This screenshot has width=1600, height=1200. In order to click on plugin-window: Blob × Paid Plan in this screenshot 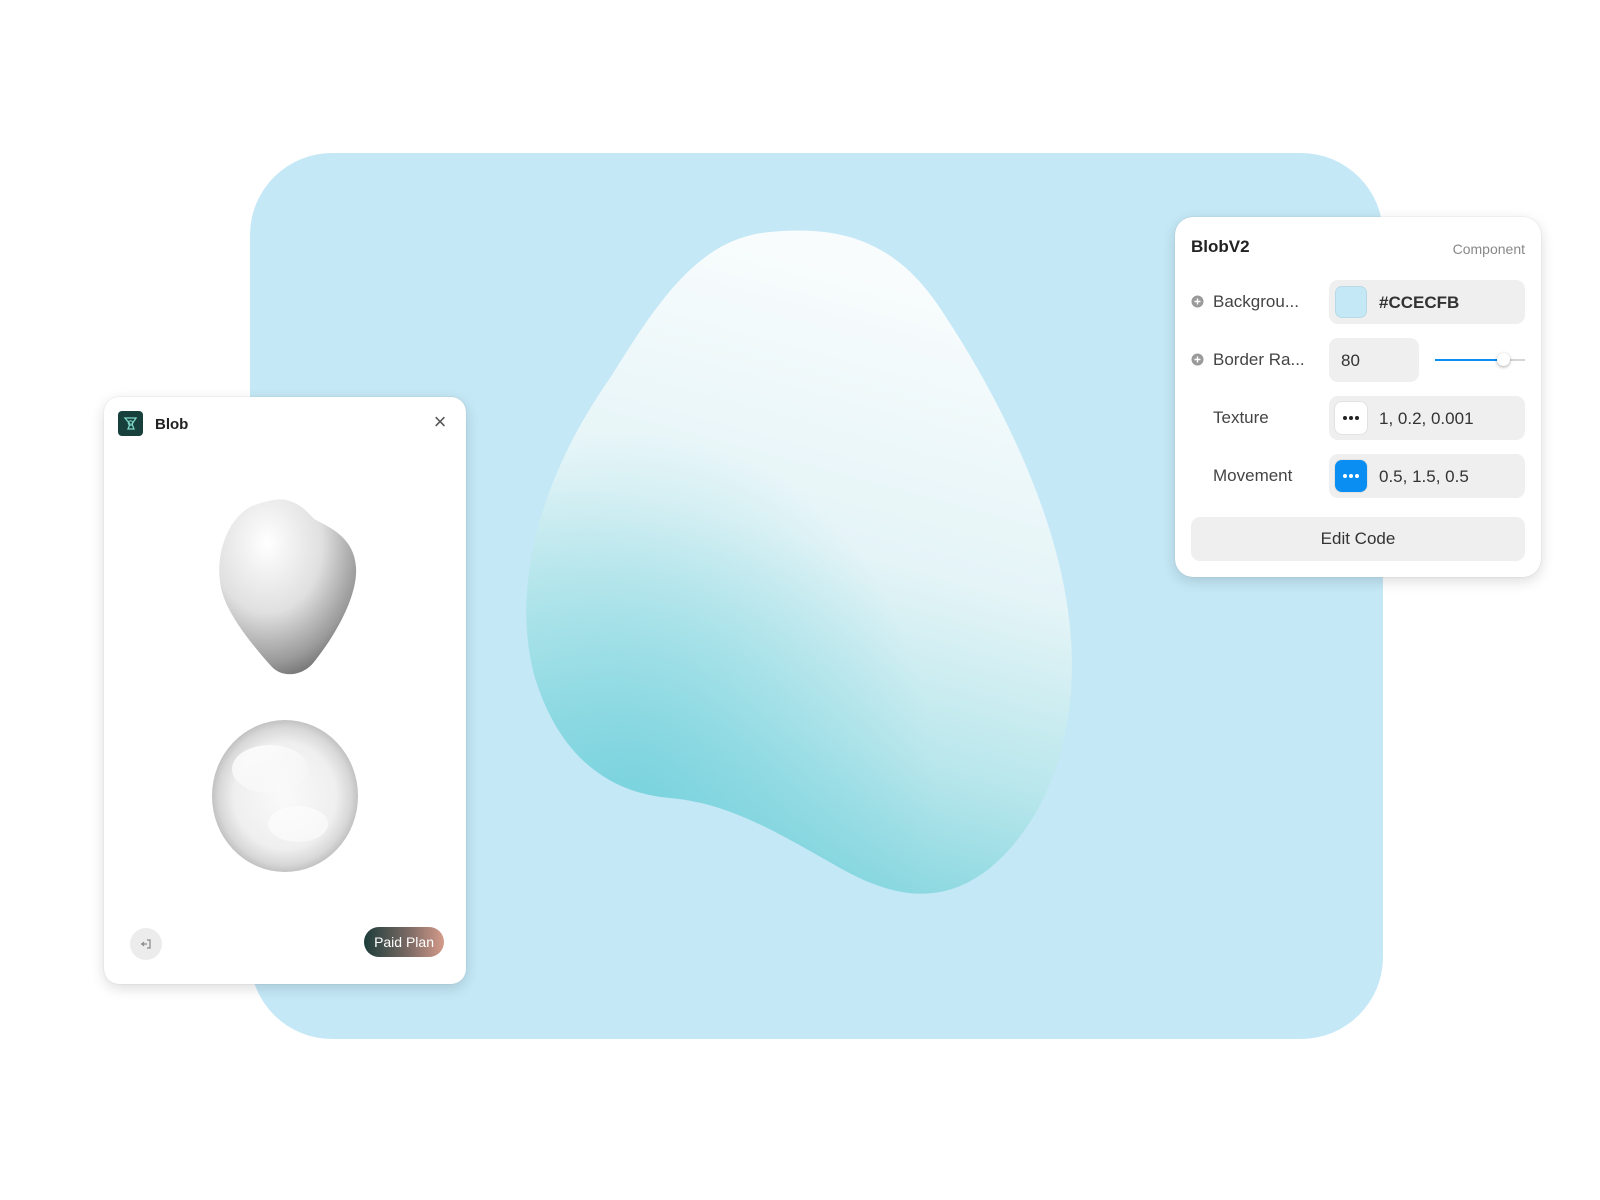, I will do `click(285, 690)`.